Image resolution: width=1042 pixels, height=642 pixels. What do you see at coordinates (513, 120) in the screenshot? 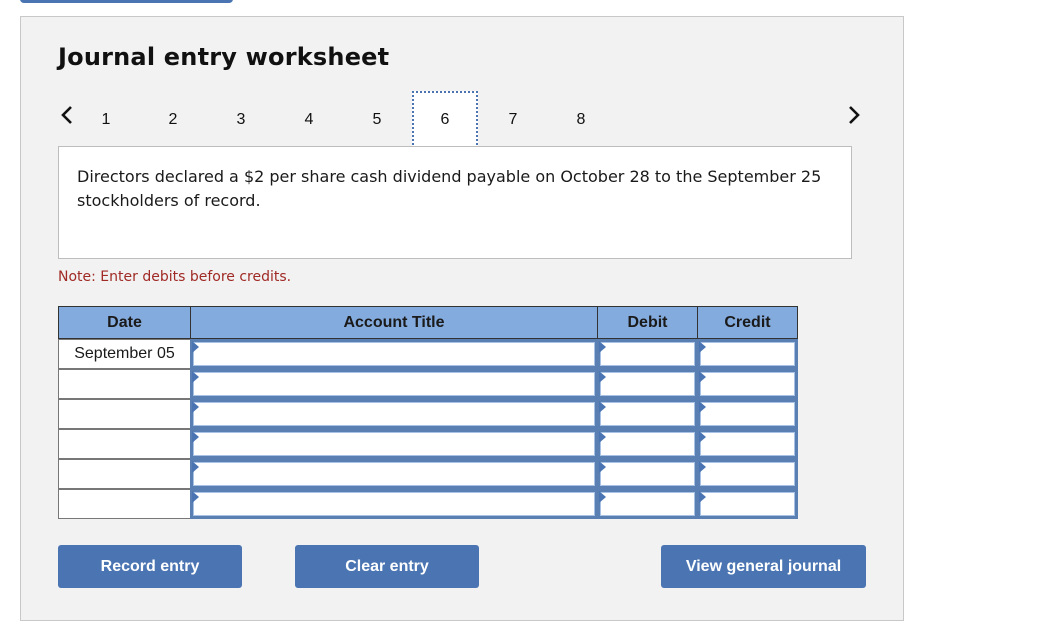
I see `step-tab-7: 7` at bounding box center [513, 120].